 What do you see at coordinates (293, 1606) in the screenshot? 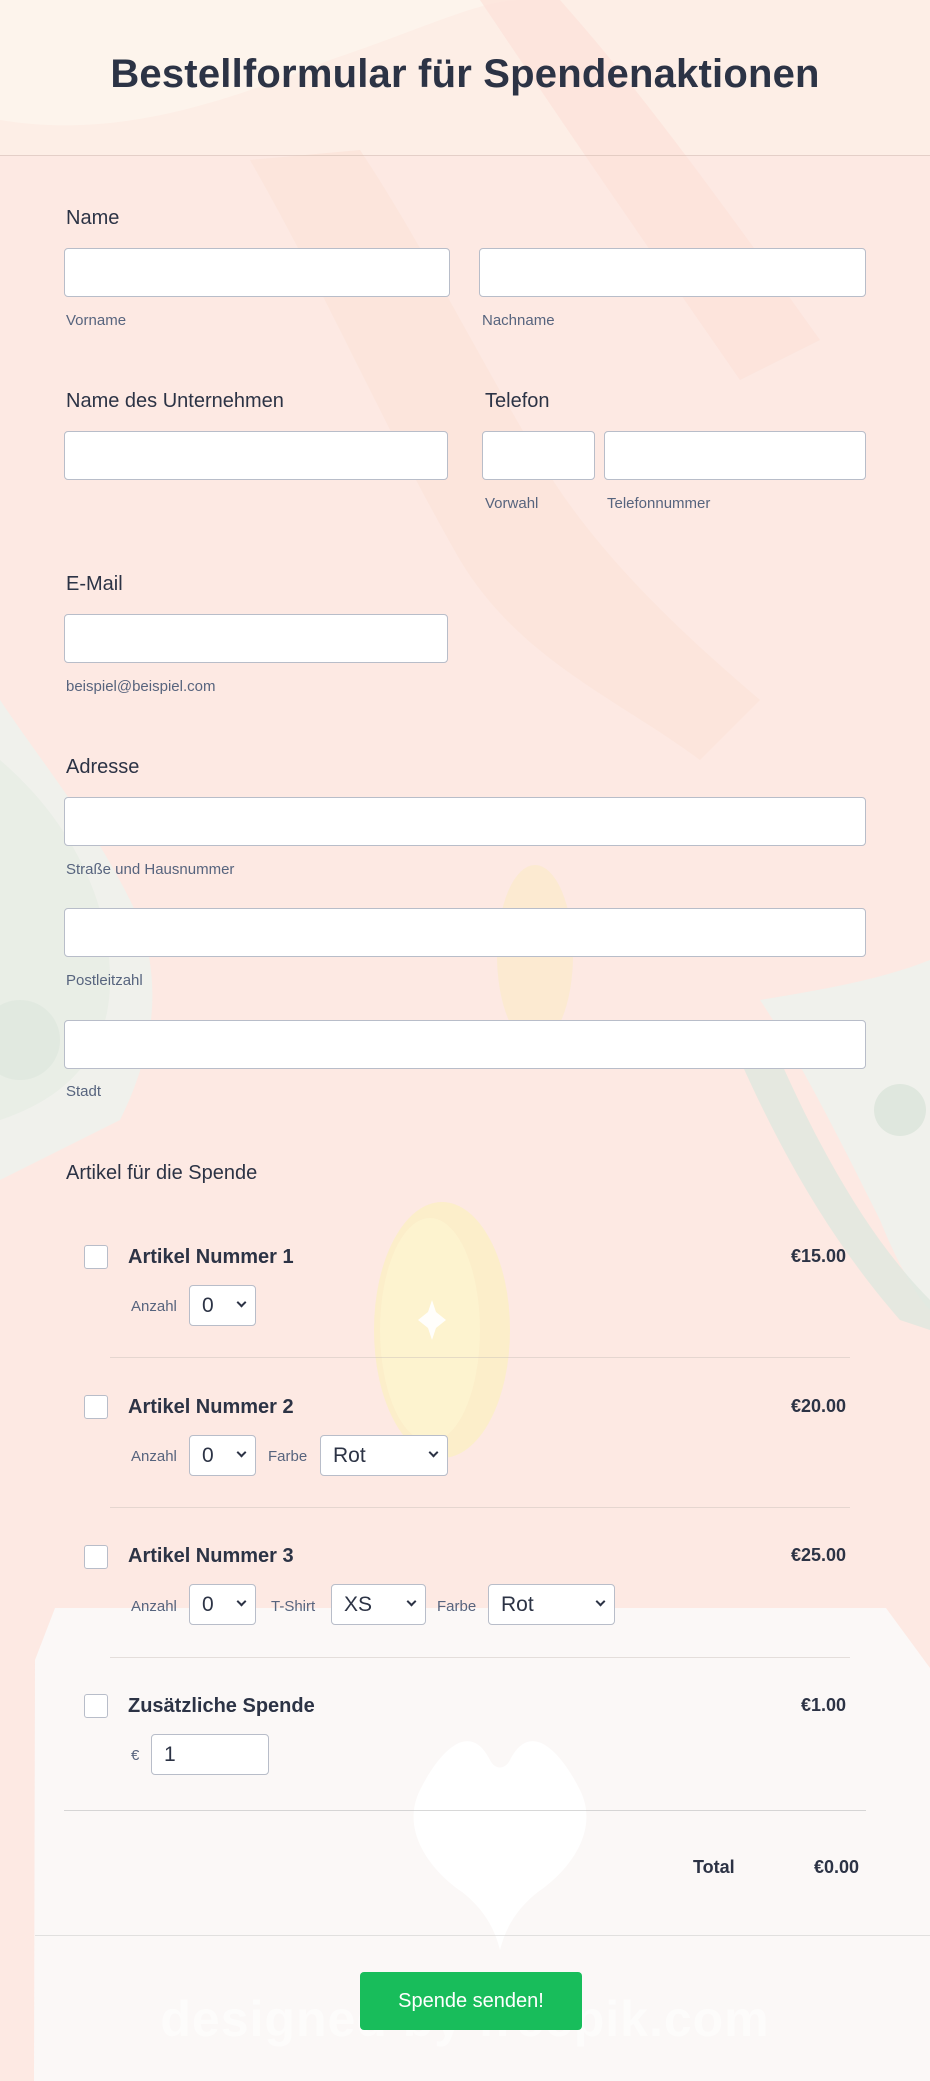
I see `item-3-size-label: T-Shirt` at bounding box center [293, 1606].